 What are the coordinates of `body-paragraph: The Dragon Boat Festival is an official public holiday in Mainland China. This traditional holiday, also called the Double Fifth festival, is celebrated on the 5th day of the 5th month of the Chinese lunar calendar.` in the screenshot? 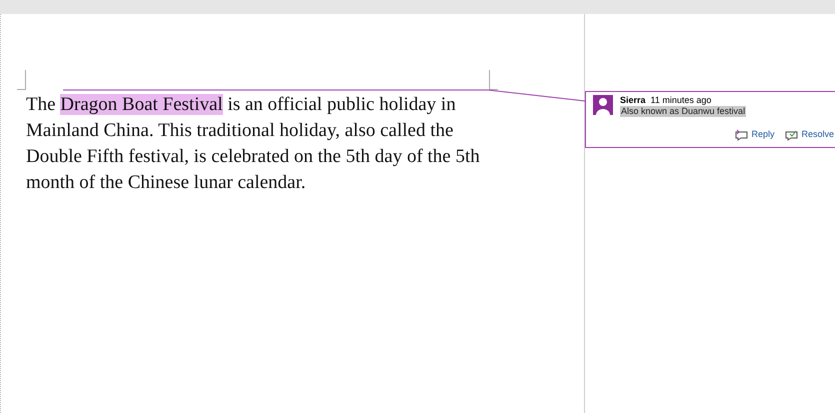 It's located at (253, 144).